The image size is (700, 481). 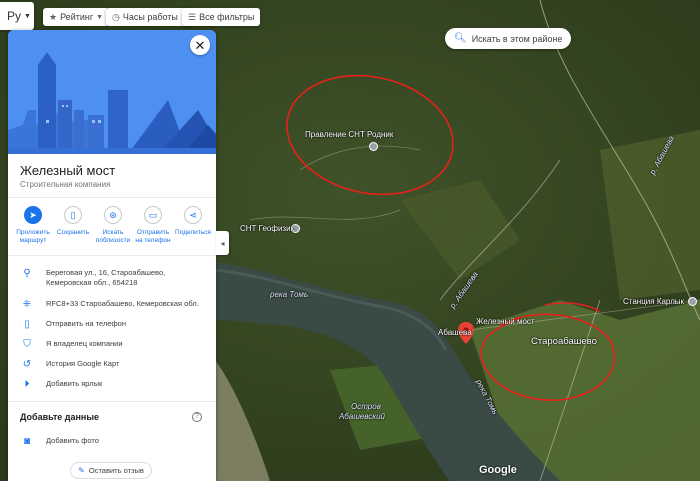 What do you see at coordinates (505, 321) in the screenshot?
I see `zhelezny-most-map-label: Железный мост` at bounding box center [505, 321].